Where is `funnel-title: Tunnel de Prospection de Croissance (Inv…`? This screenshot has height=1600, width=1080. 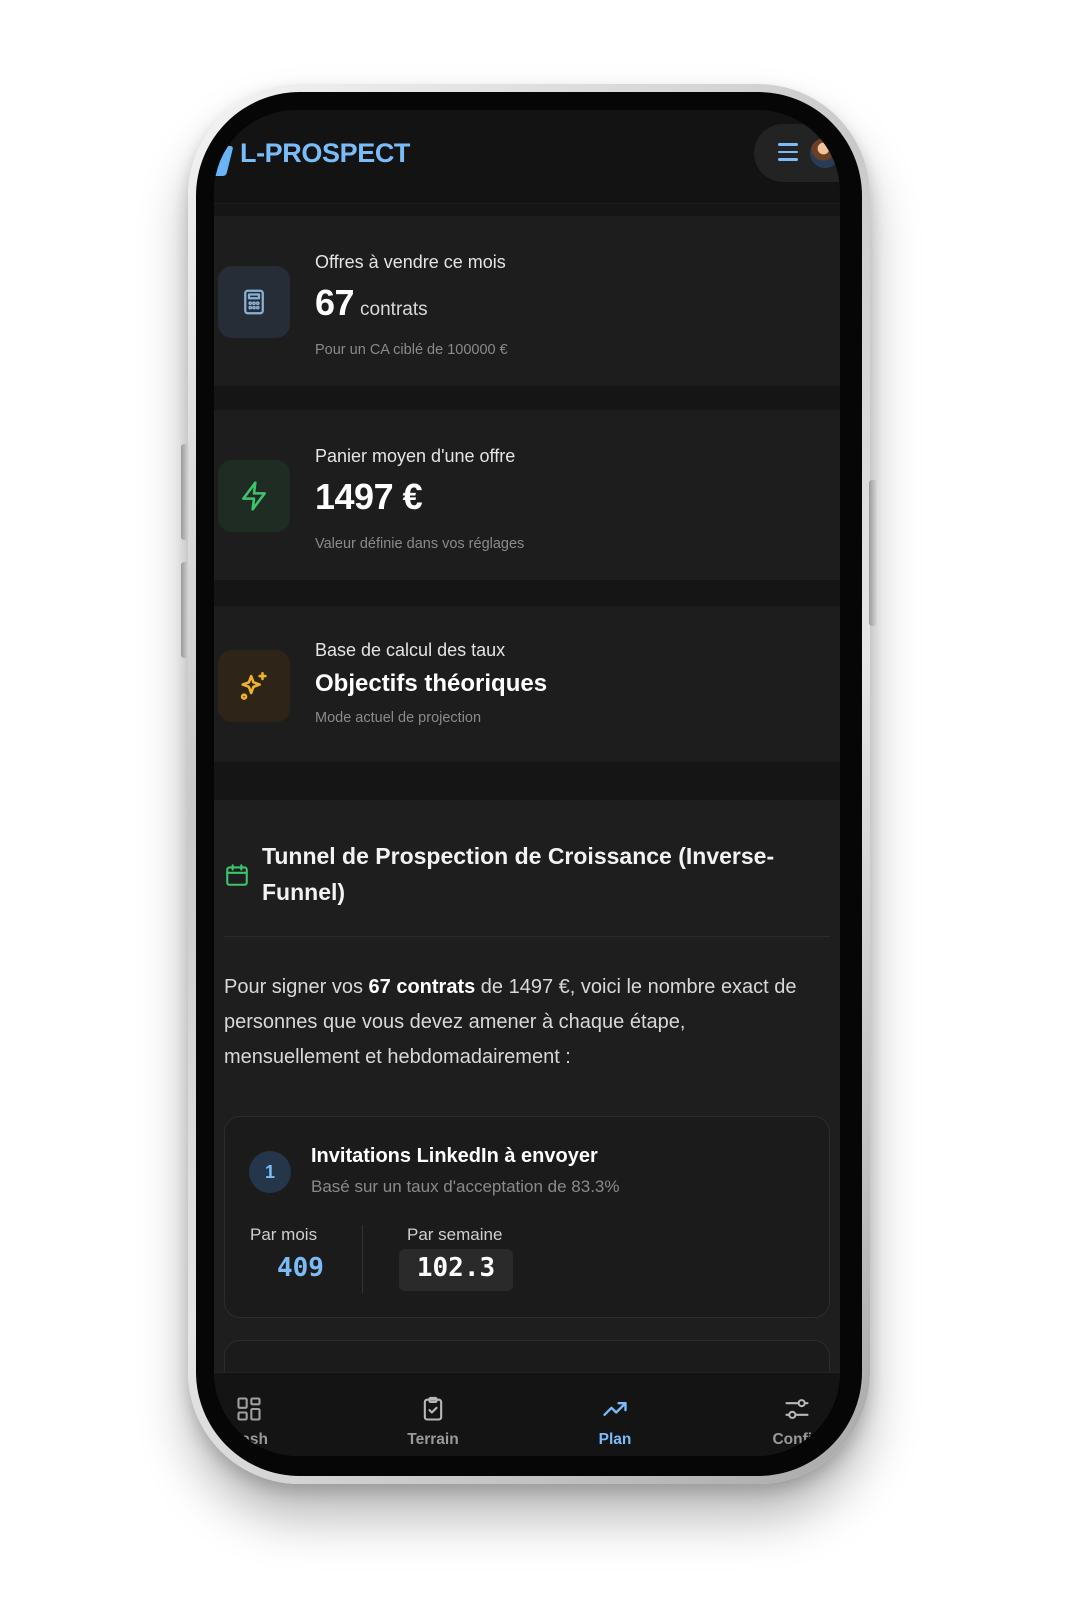 funnel-title: Tunnel de Prospection de Croissance (Inv… is located at coordinates (518, 874).